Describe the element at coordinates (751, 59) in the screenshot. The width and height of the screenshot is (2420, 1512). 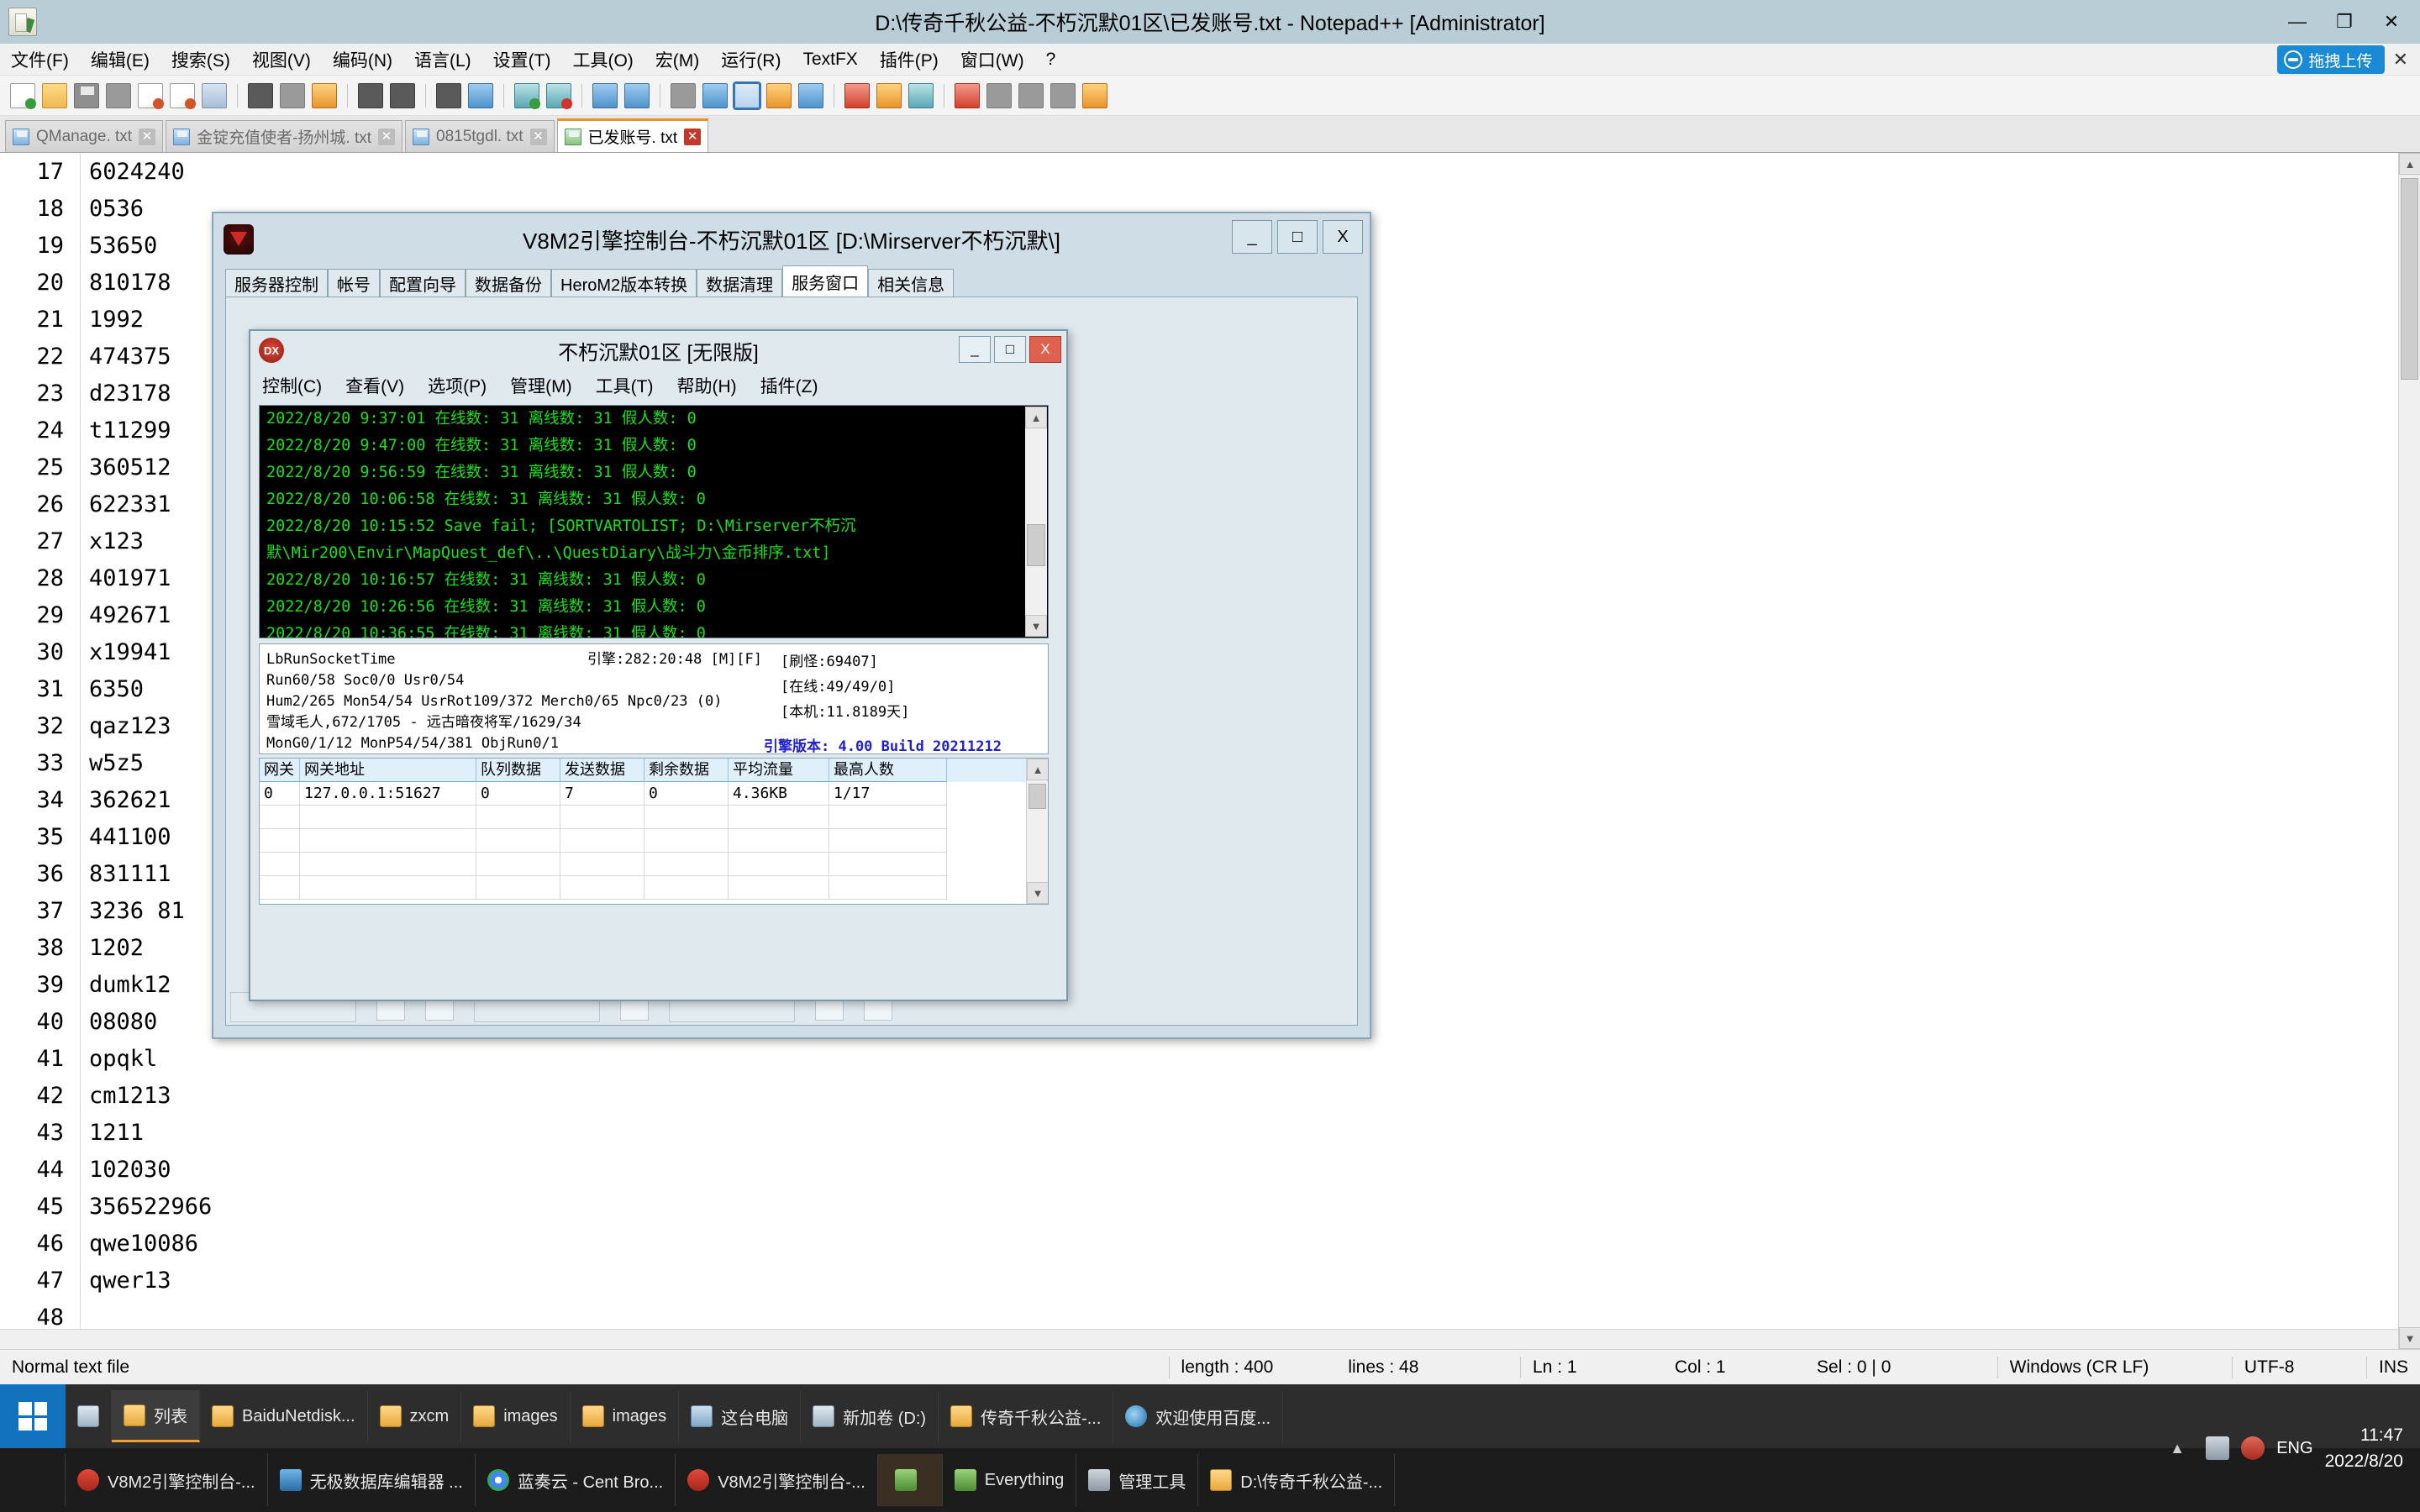
I see `menu-run: 运行(R)` at that location.